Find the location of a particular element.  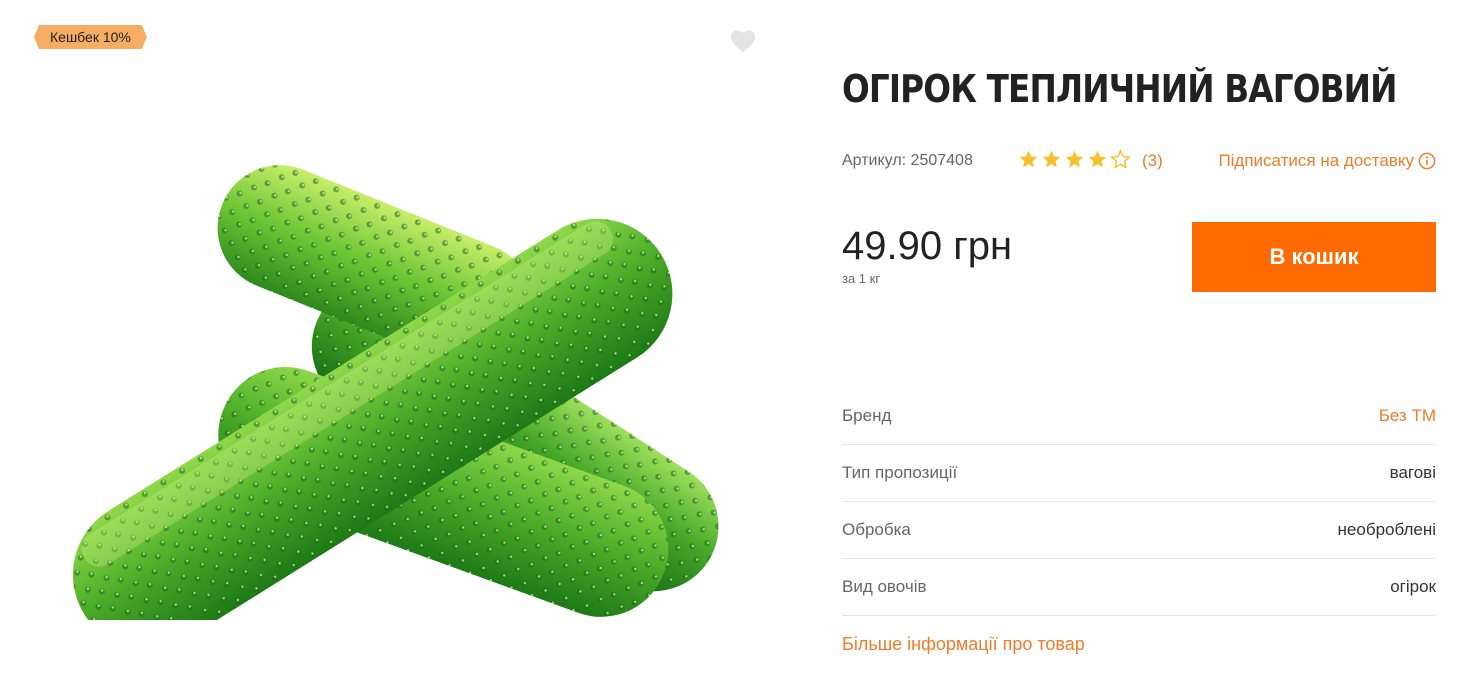

attribute-key: Тип пропозиції is located at coordinates (900, 472).